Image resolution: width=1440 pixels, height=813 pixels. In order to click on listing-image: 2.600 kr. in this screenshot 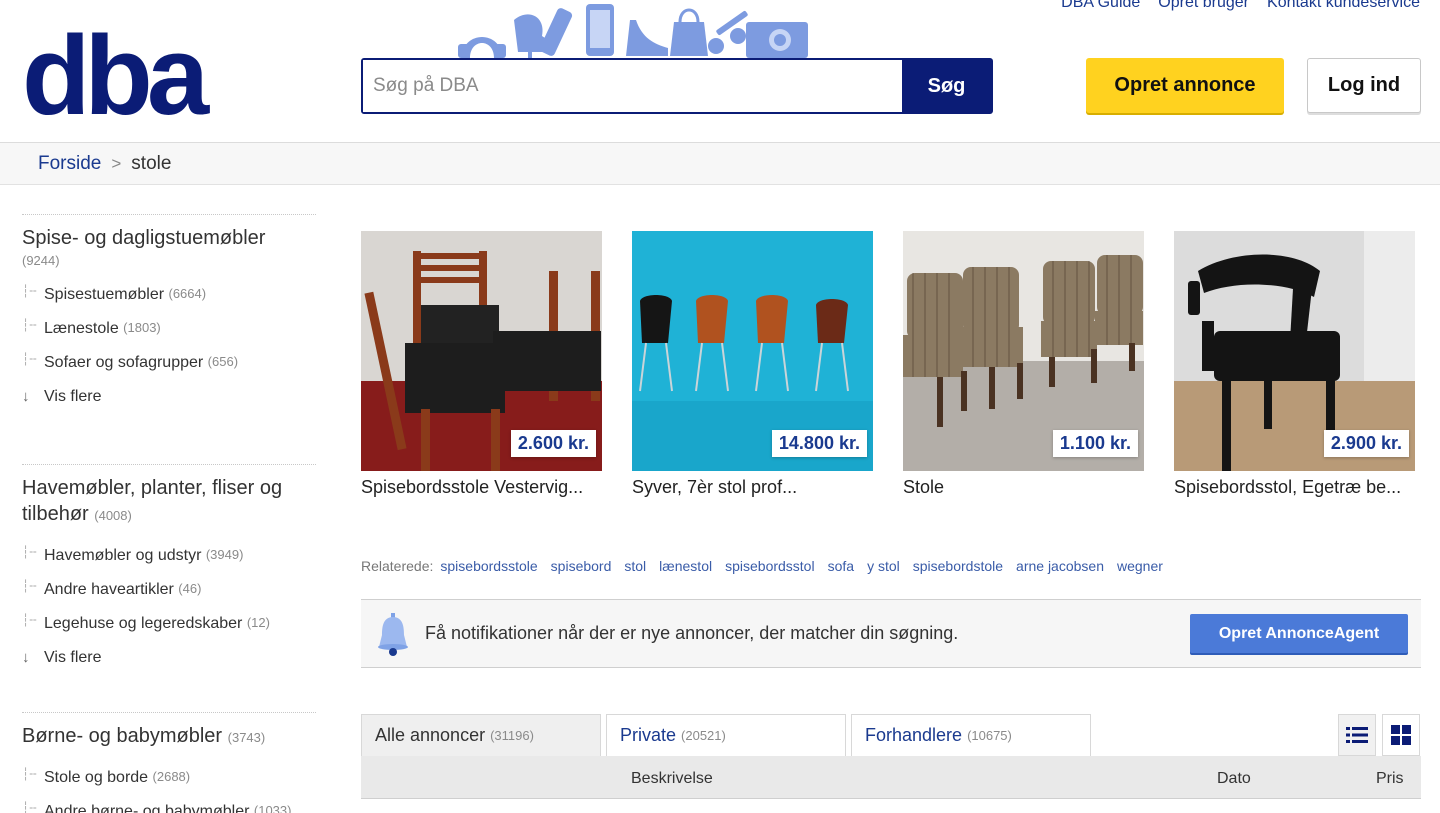, I will do `click(481, 351)`.